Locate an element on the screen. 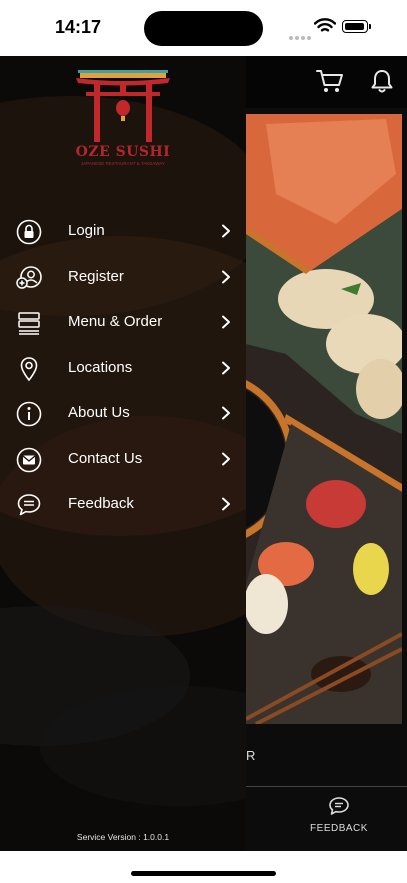 This screenshot has width=407, height=883. wifi-icon is located at coordinates (325, 25).